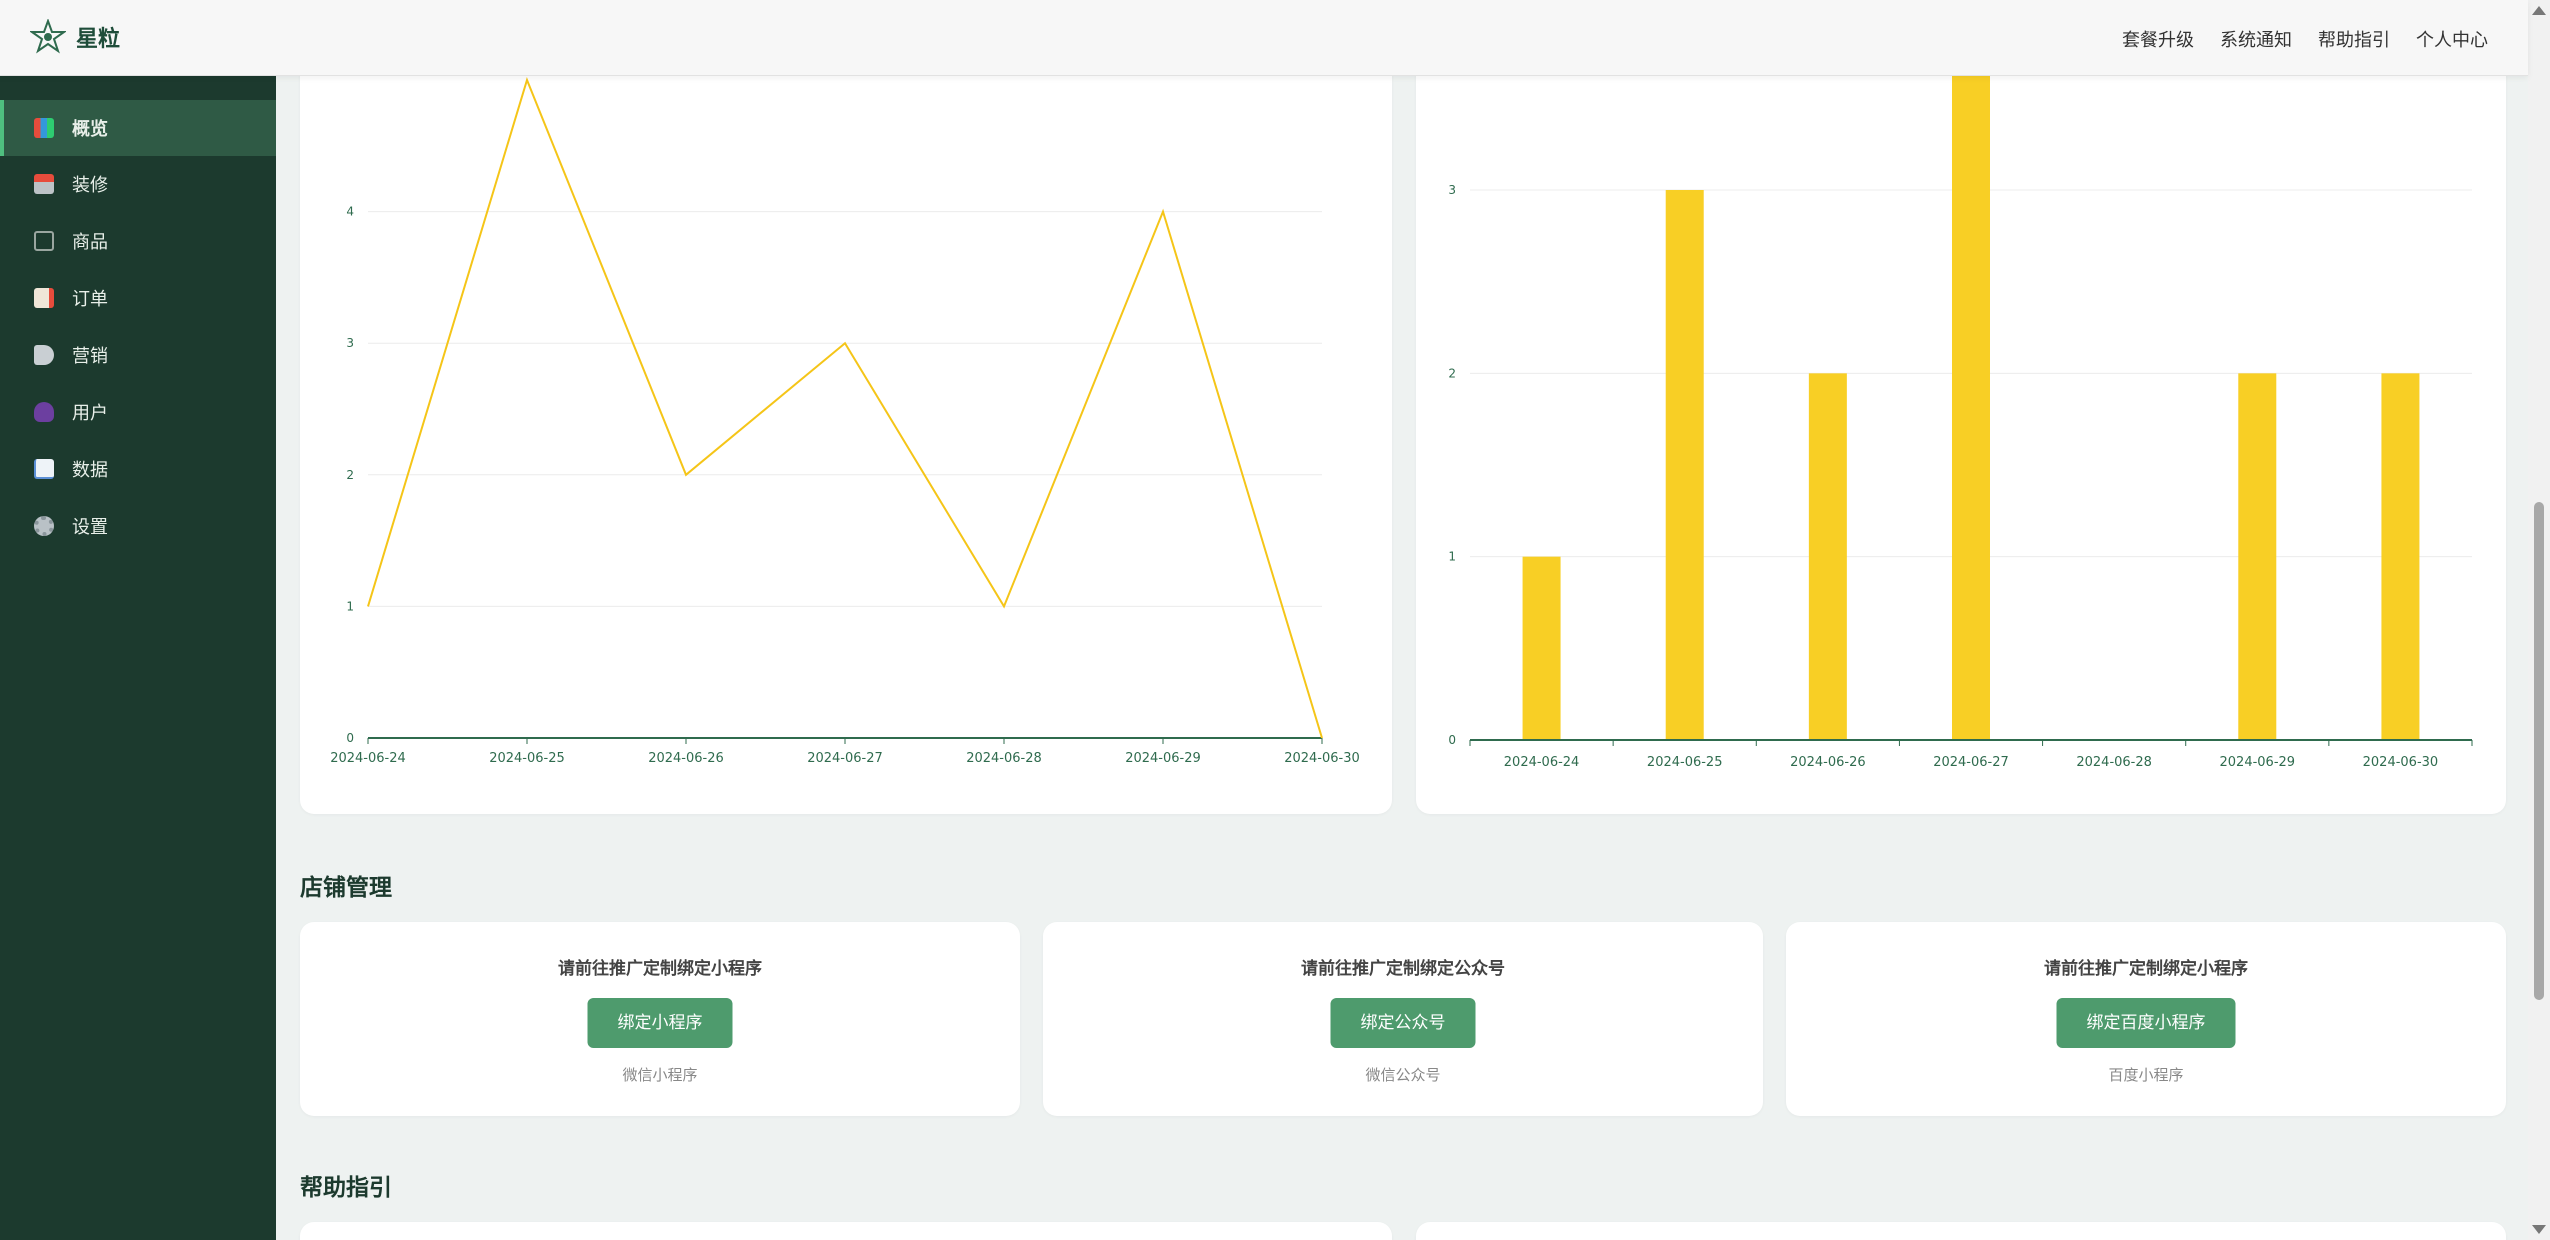  I want to click on sidebar-item-label: 设置, so click(90, 527).